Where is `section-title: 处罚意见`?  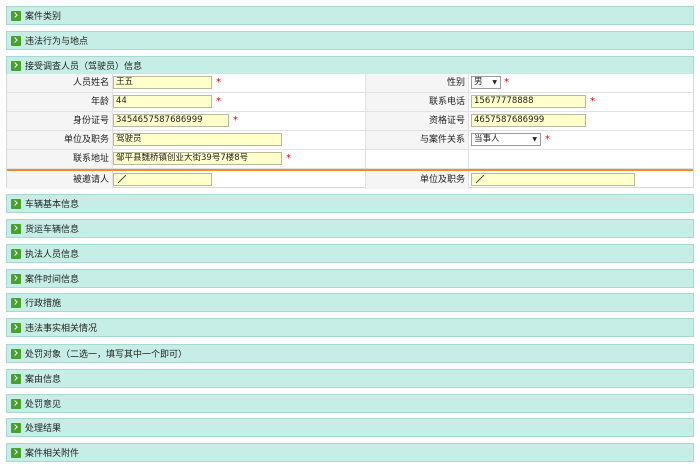
section-title: 处罚意见 is located at coordinates (43, 405).